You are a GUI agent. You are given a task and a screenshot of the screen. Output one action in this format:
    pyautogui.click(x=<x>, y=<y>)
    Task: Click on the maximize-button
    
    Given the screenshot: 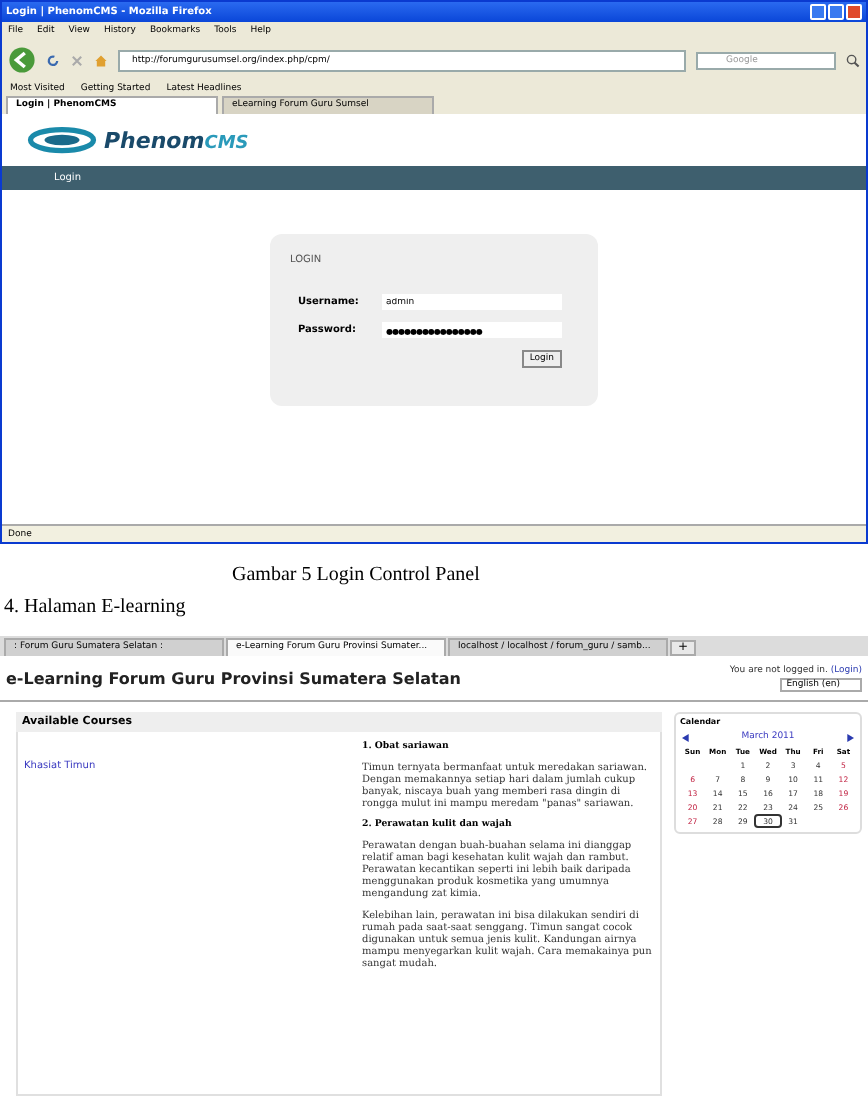 What is the action you would take?
    pyautogui.click(x=836, y=12)
    